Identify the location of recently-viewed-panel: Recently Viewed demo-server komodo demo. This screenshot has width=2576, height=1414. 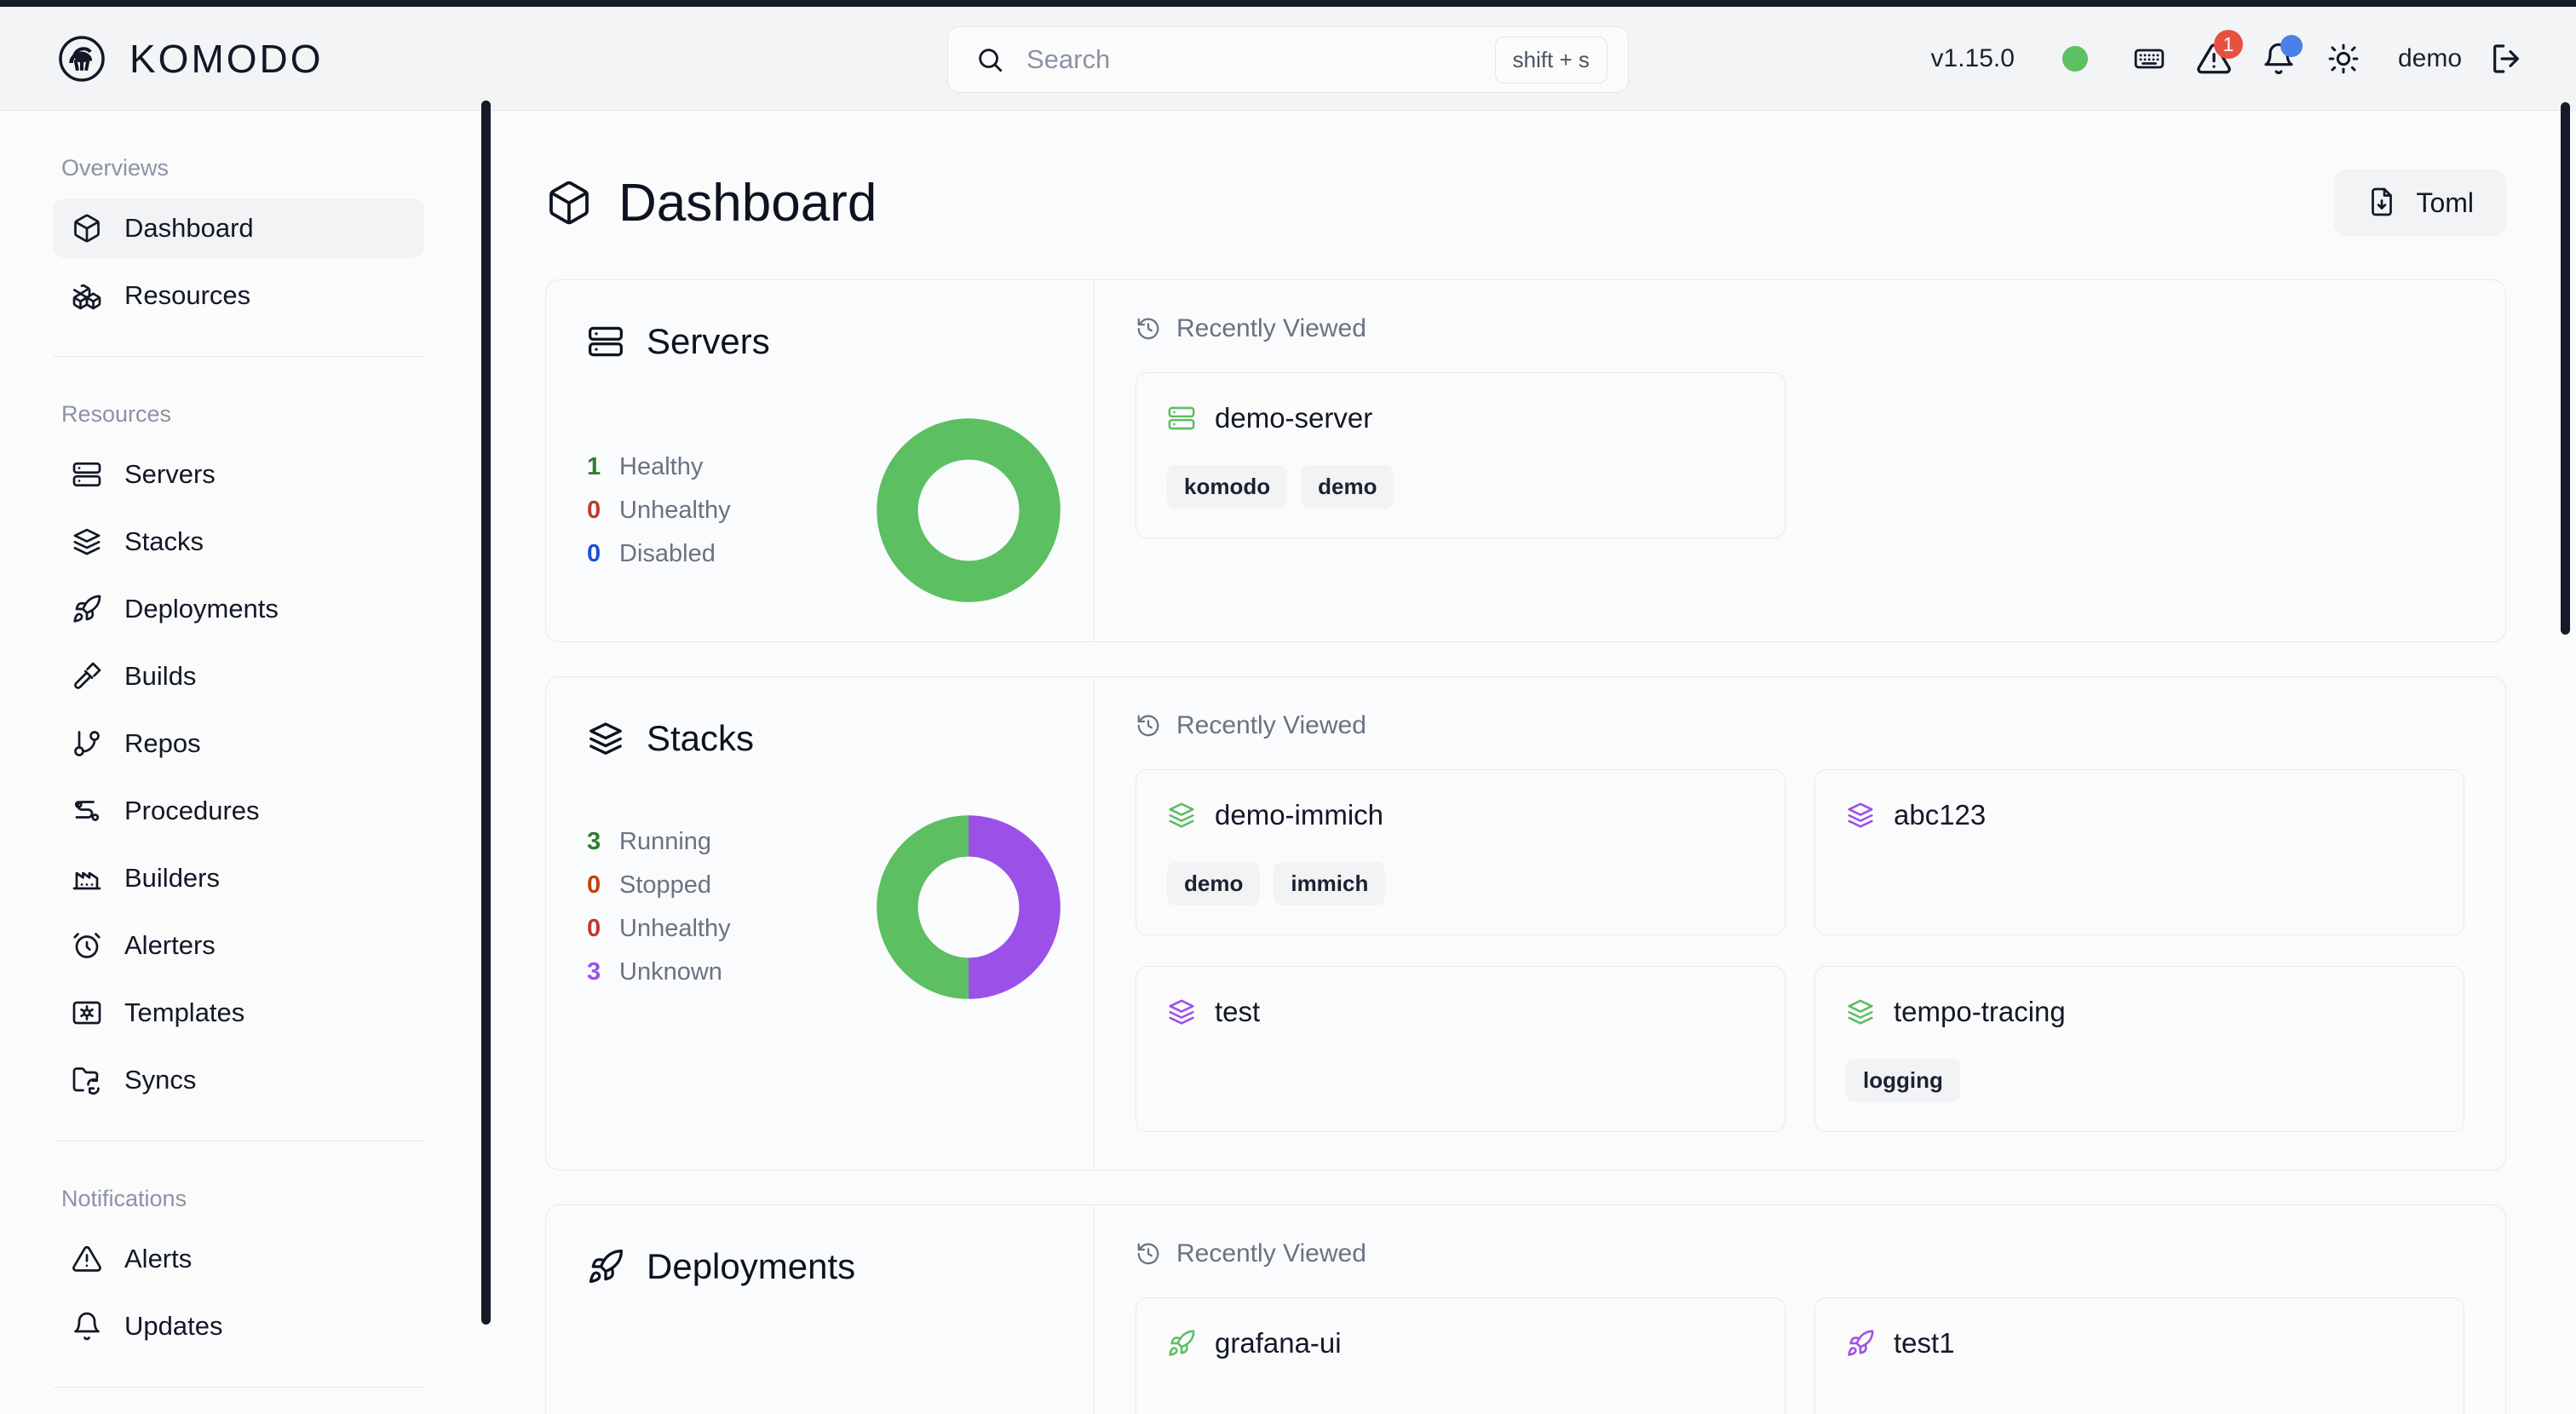
(1800, 460).